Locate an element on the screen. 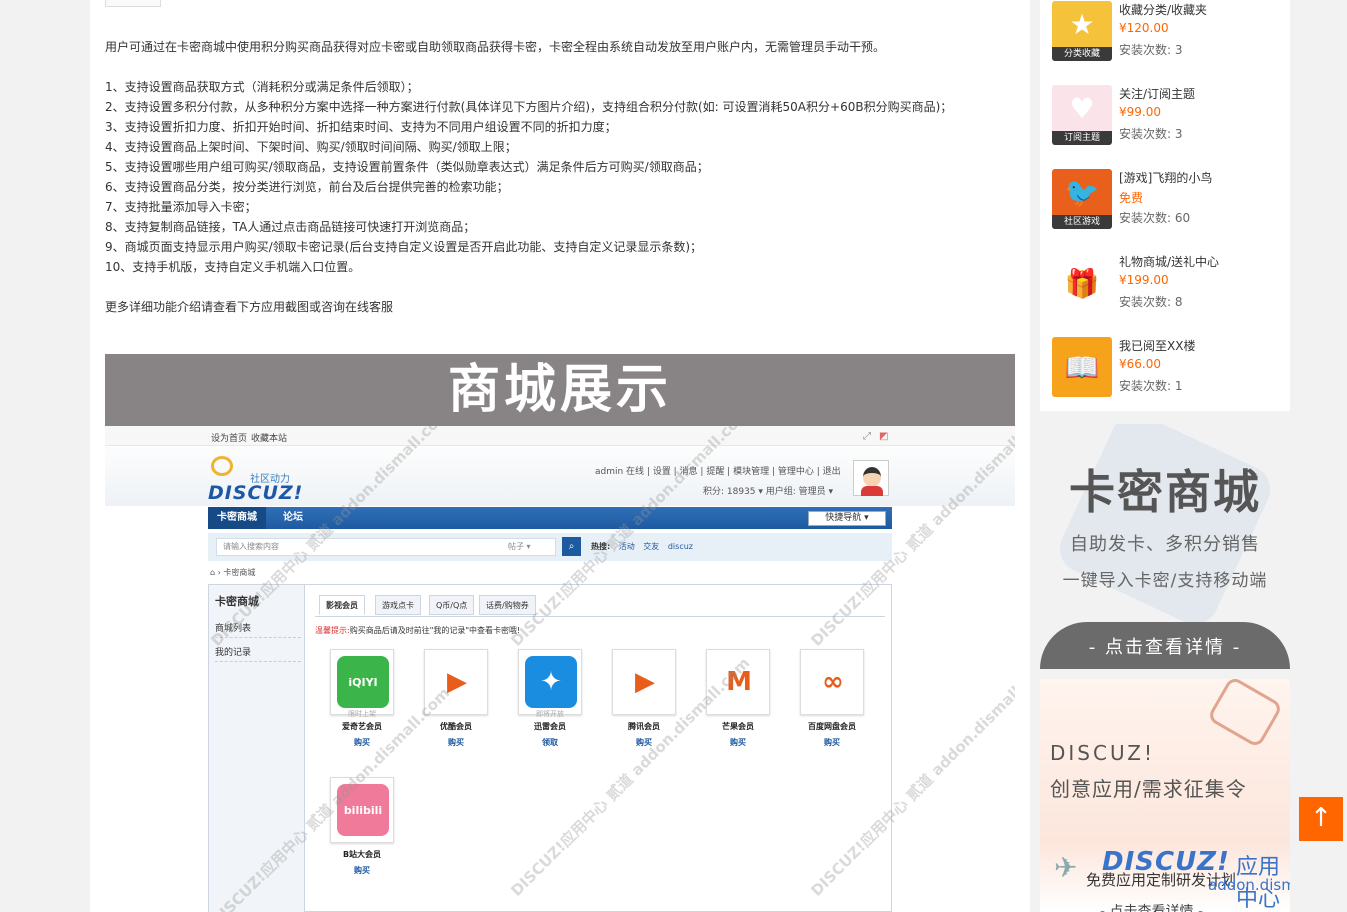  app-name: [游戏]飞翔的小鸟 is located at coordinates (1165, 177).